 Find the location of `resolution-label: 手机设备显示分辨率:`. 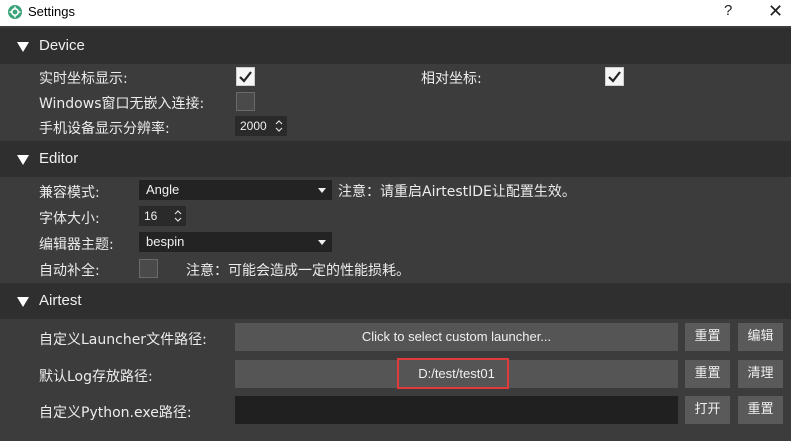

resolution-label: 手机设备显示分辨率: is located at coordinates (104, 129).